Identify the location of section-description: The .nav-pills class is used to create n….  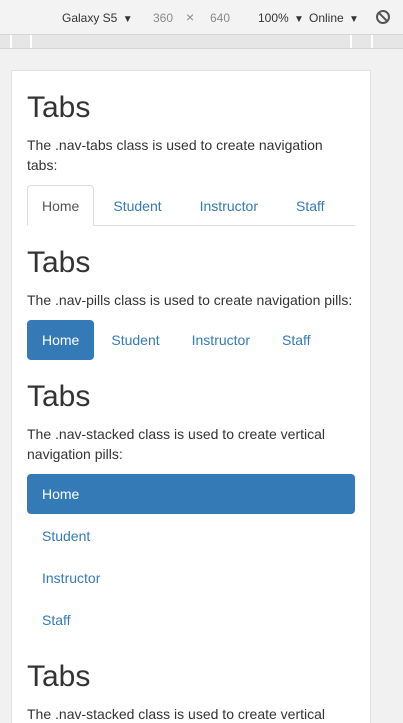
(190, 300).